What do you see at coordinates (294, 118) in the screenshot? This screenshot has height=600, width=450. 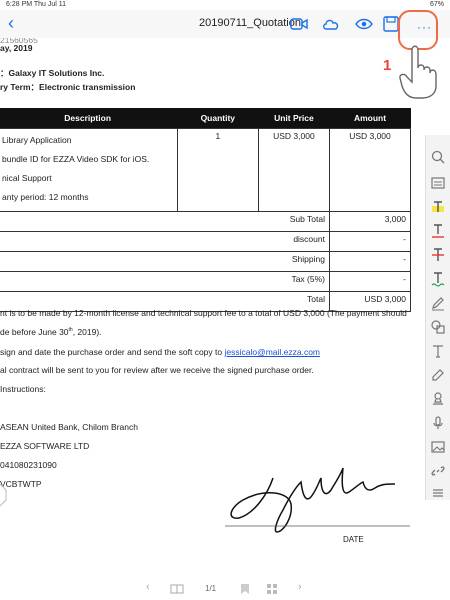 I see `col-unit-price: Unit Price` at bounding box center [294, 118].